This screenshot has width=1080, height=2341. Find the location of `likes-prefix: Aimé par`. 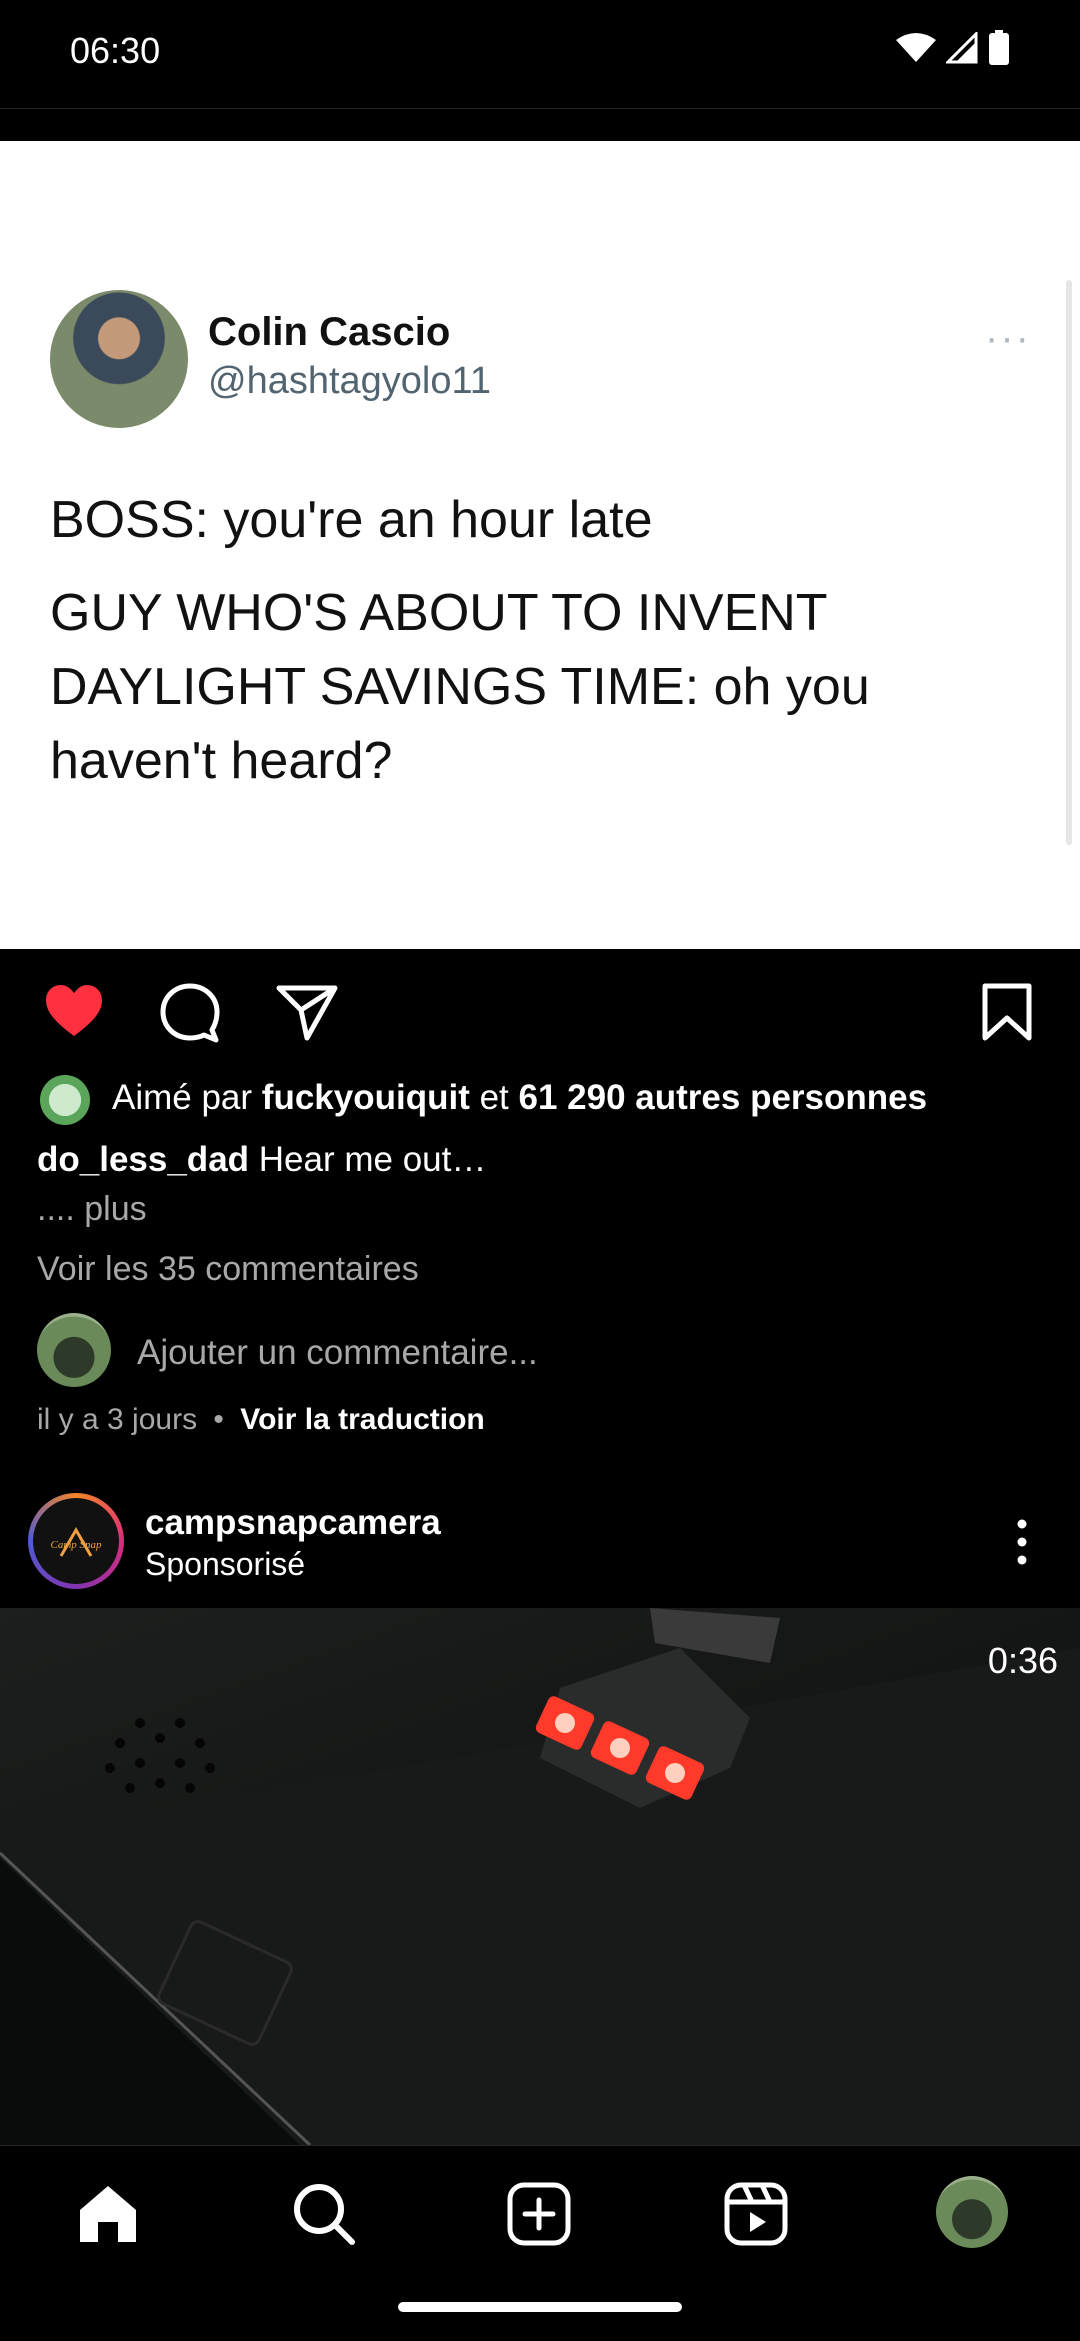

likes-prefix: Aimé par is located at coordinates (182, 1097).